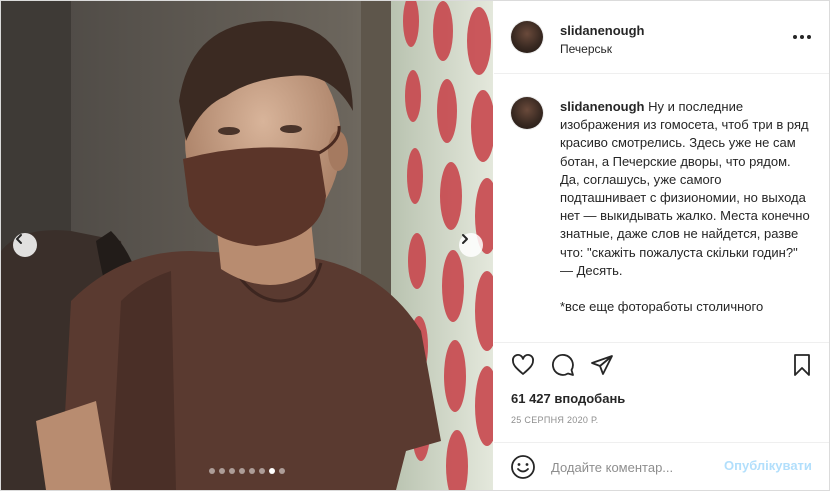 Image resolution: width=830 pixels, height=491 pixels. I want to click on header-username: slidanenough, so click(602, 30).